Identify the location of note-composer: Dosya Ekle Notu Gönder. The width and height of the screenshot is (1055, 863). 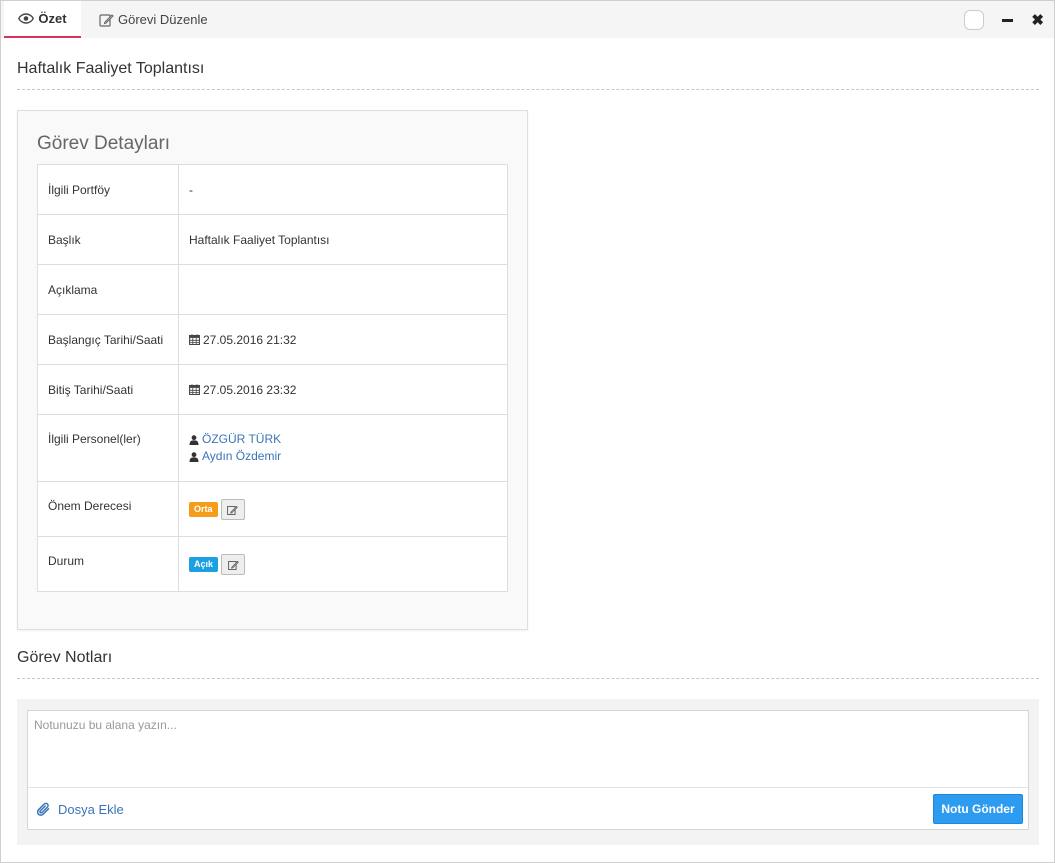
(528, 770).